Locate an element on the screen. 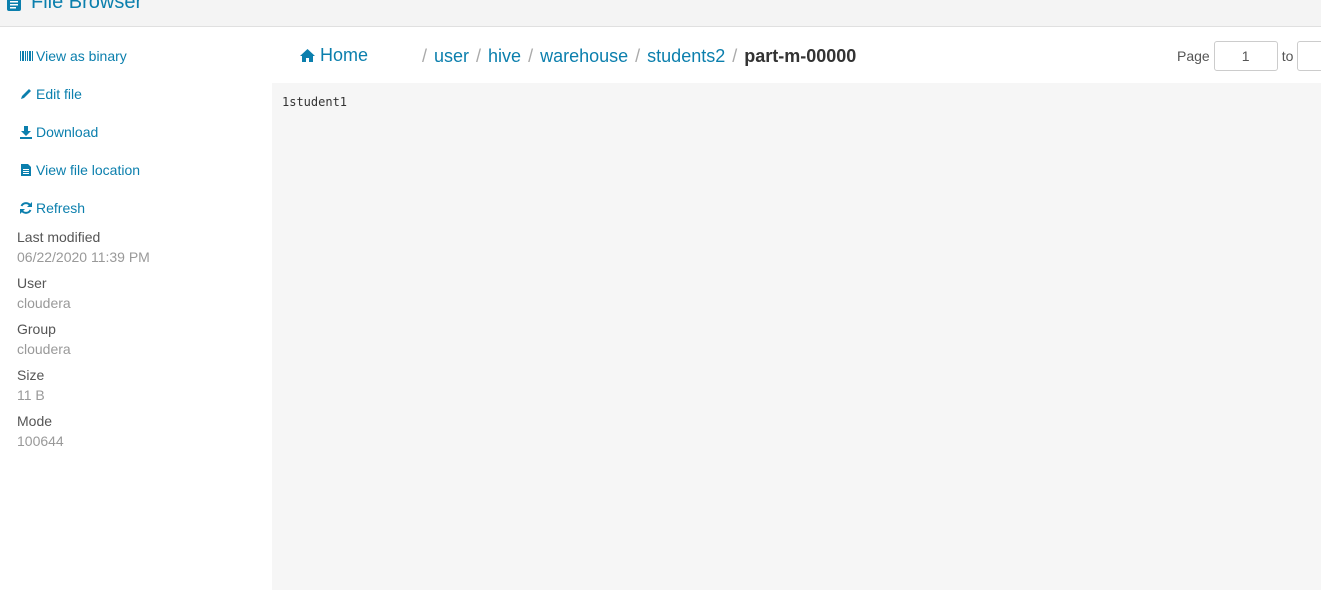  view-as-binary-button: View as binary is located at coordinates (73, 56).